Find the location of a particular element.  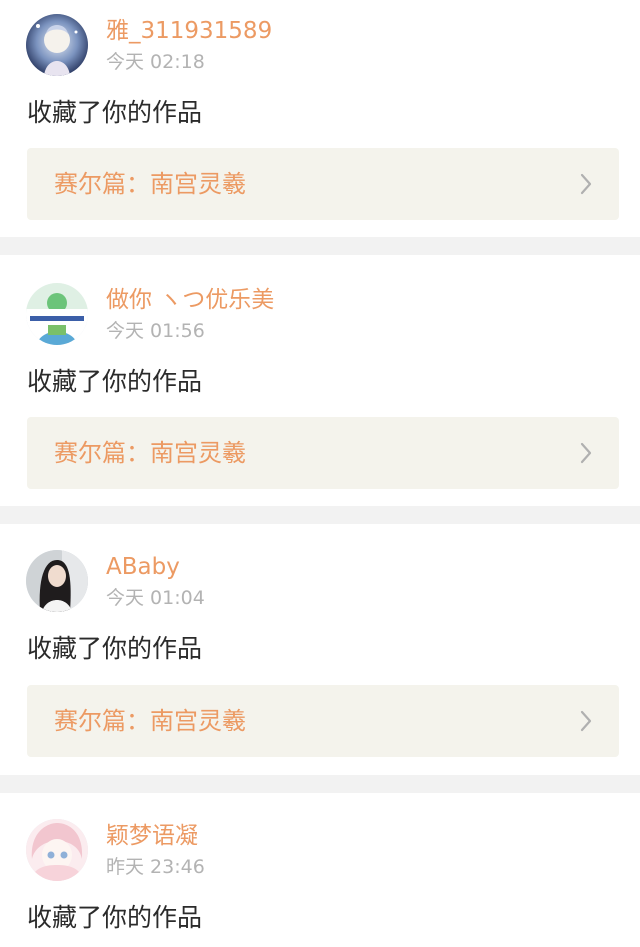

landscape-badge-avatar-icon is located at coordinates (57, 314).